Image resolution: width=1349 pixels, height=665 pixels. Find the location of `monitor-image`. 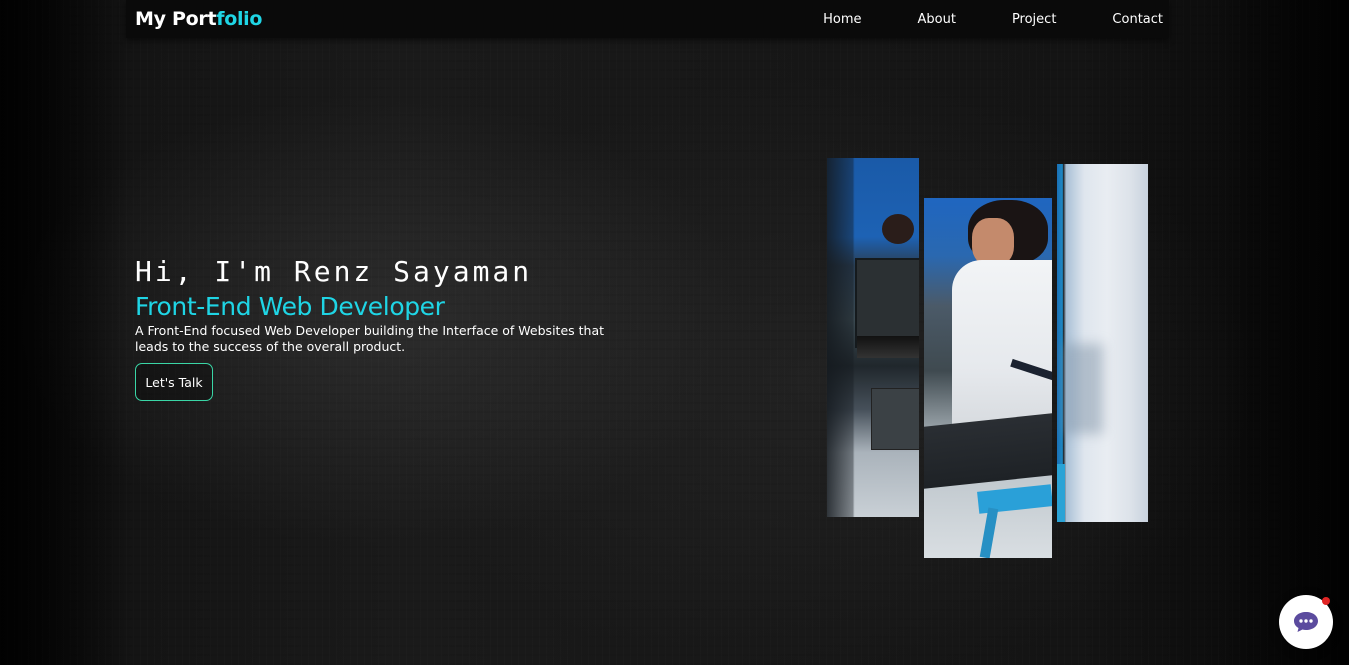

monitor-image is located at coordinates (887, 303).